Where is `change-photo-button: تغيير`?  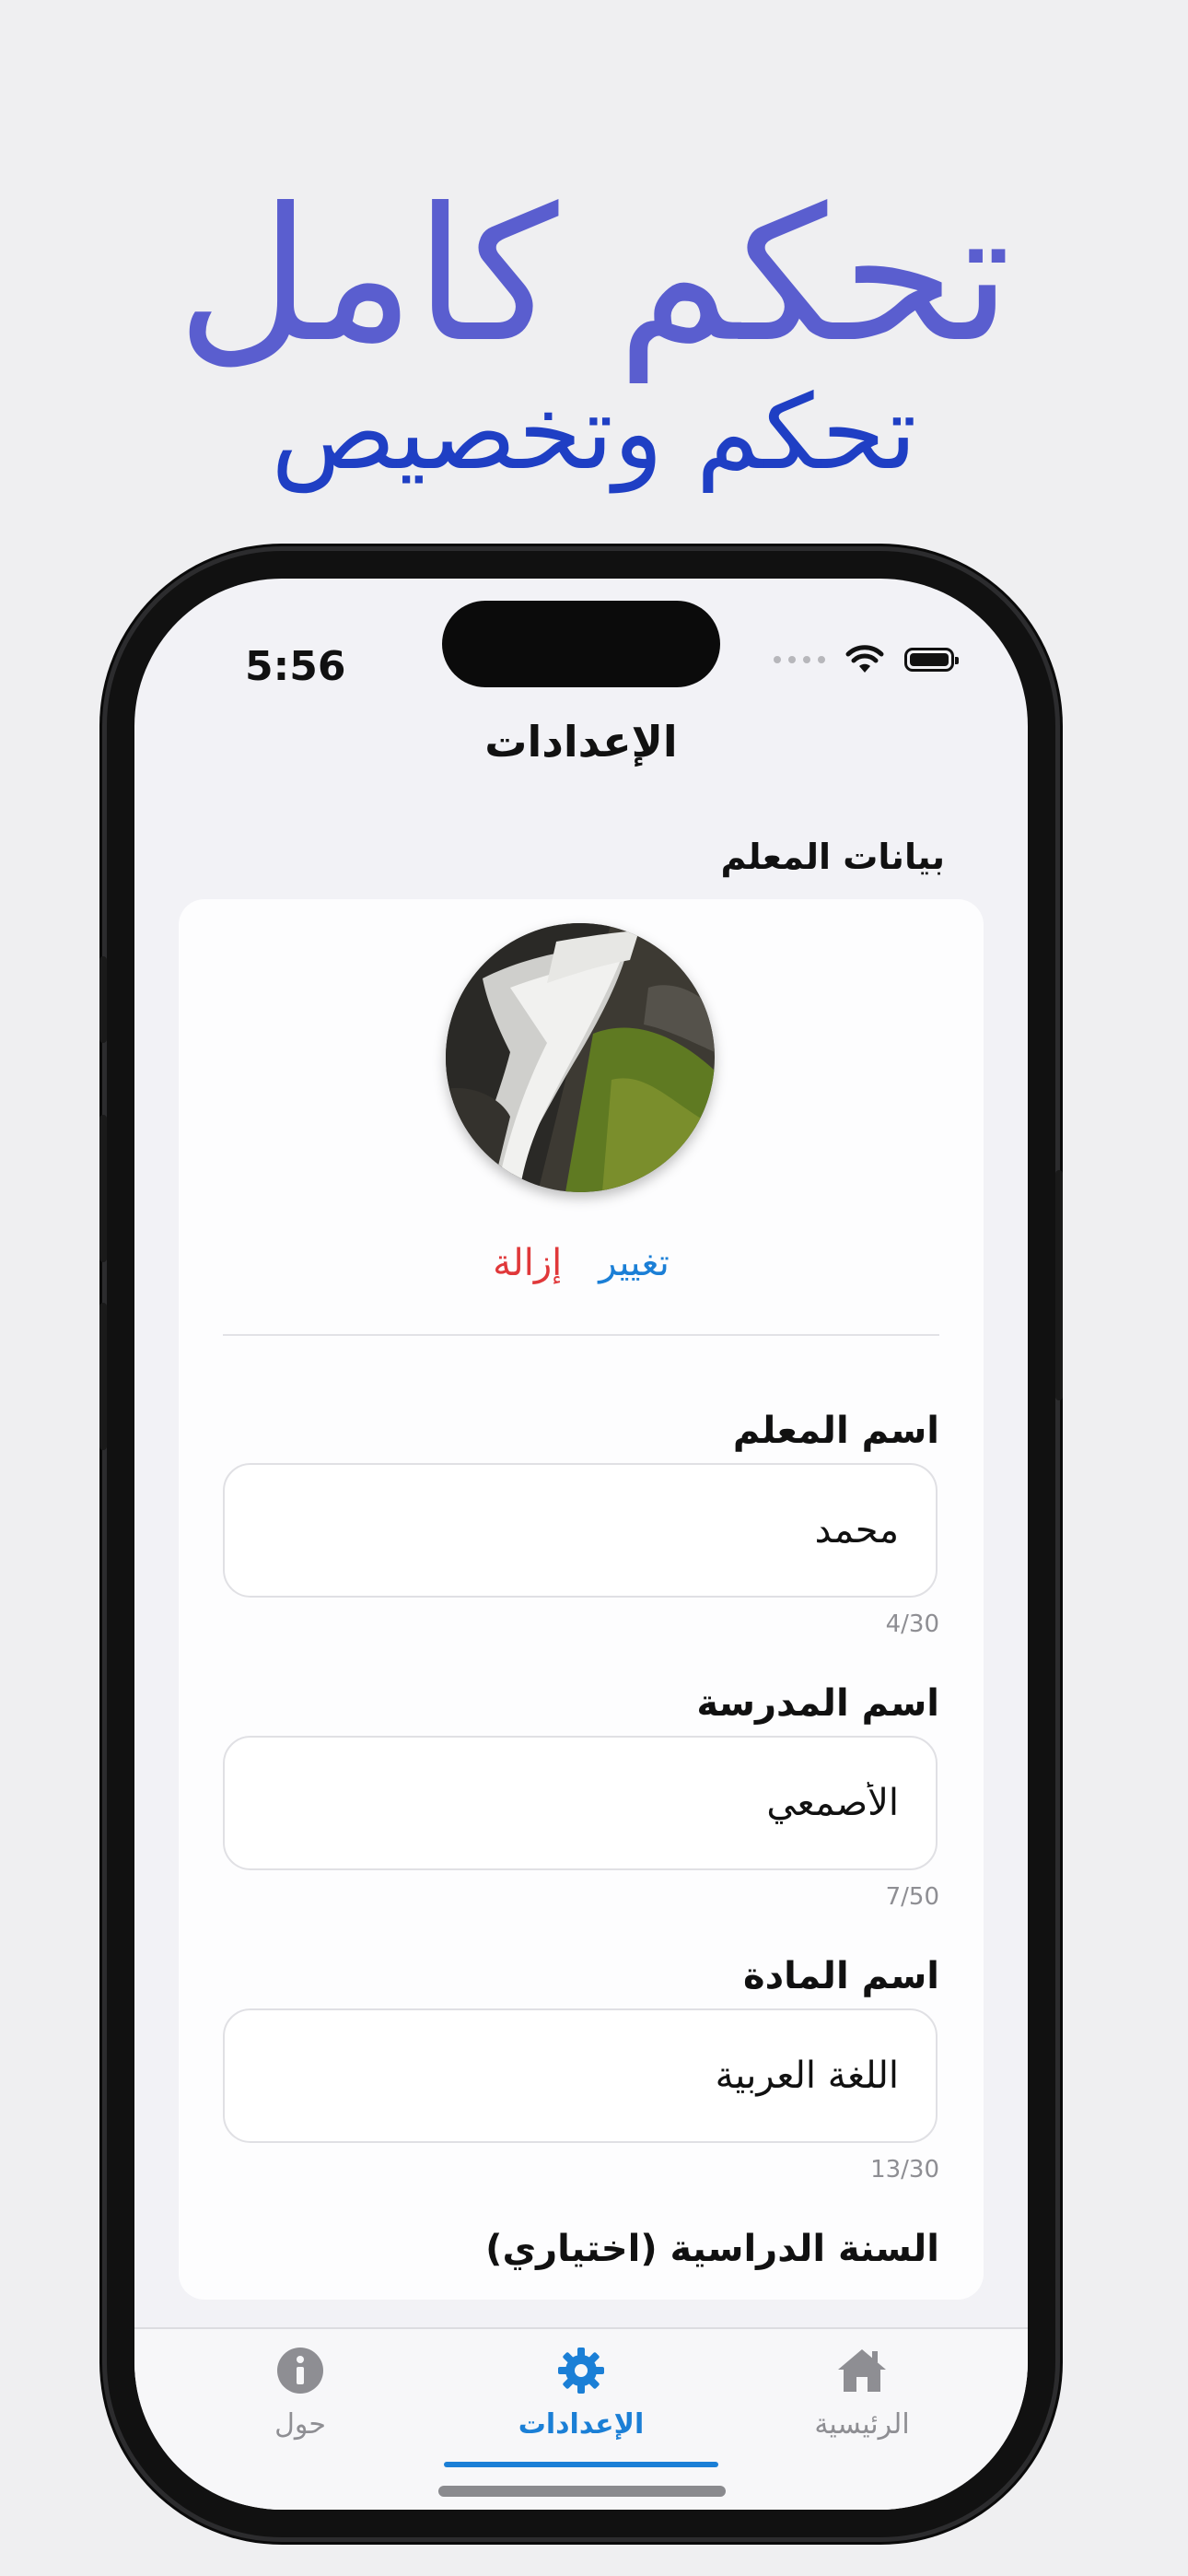
change-photo-button: تغيير is located at coordinates (634, 1263).